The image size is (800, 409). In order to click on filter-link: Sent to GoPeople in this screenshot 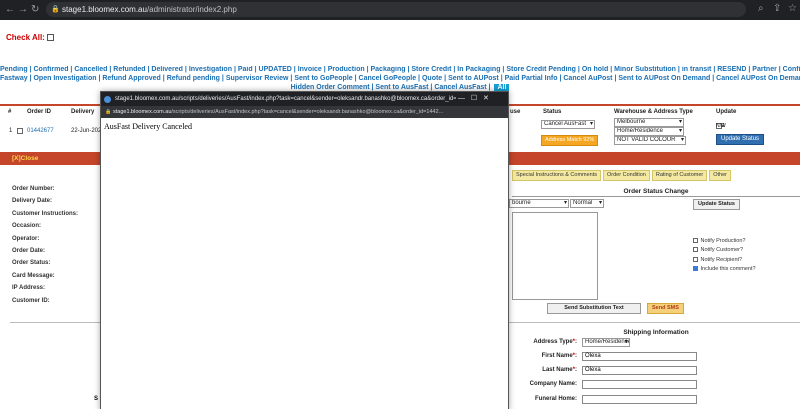, I will do `click(323, 78)`.